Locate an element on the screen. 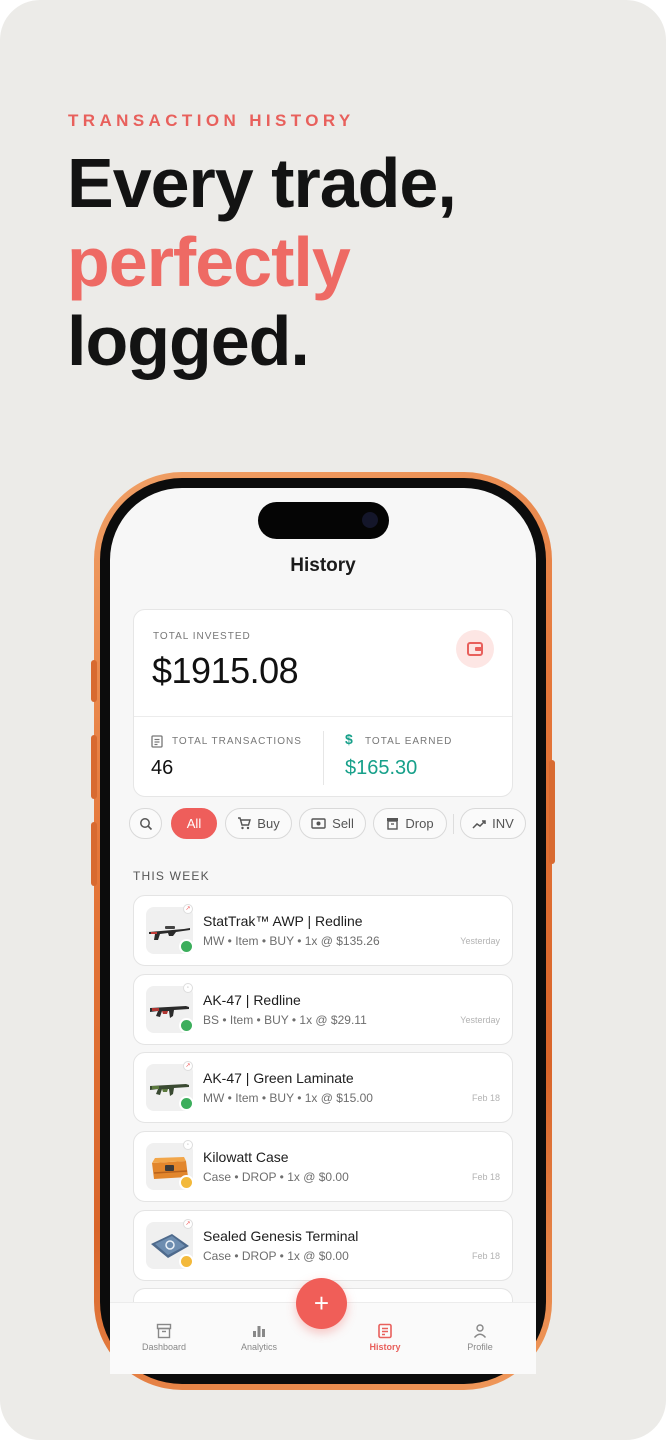 This screenshot has height=1440, width=666. bar-chart-icon is located at coordinates (259, 1331).